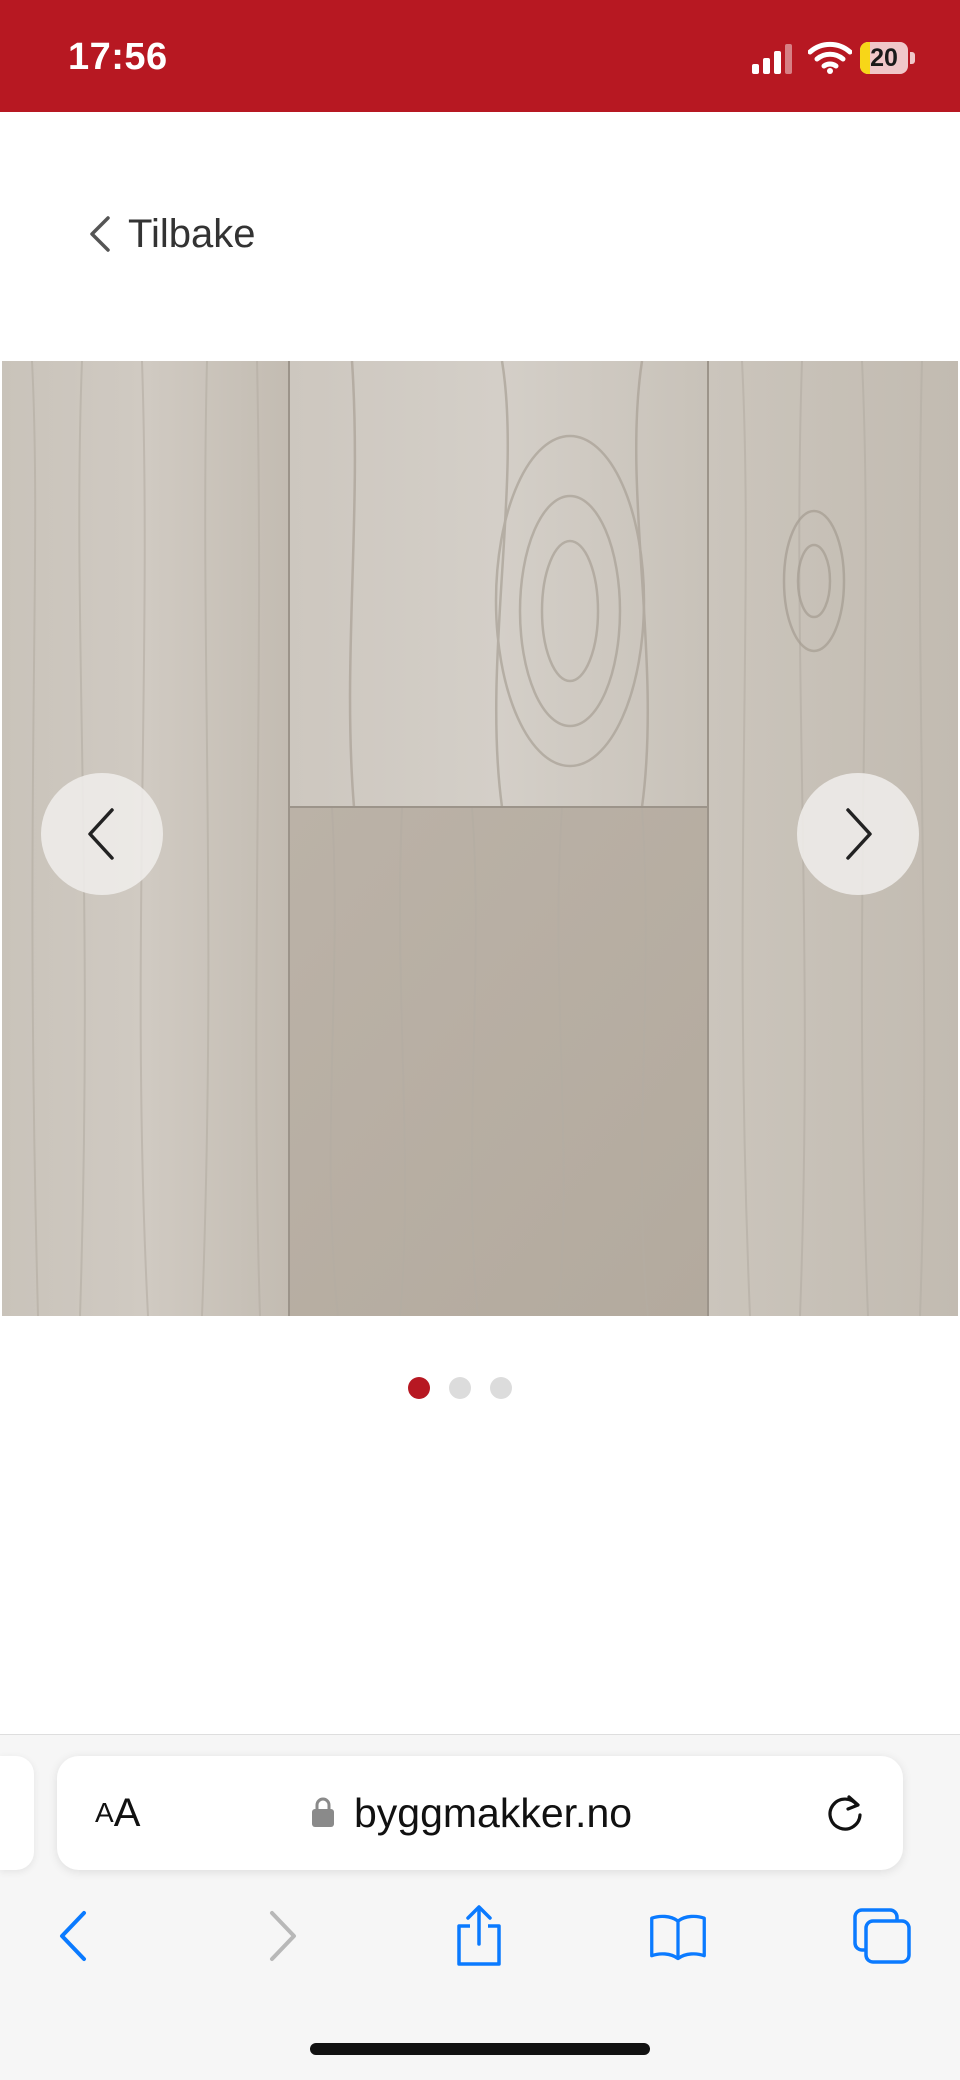 This screenshot has height=2080, width=960. I want to click on tabs-icon, so click(882, 1936).